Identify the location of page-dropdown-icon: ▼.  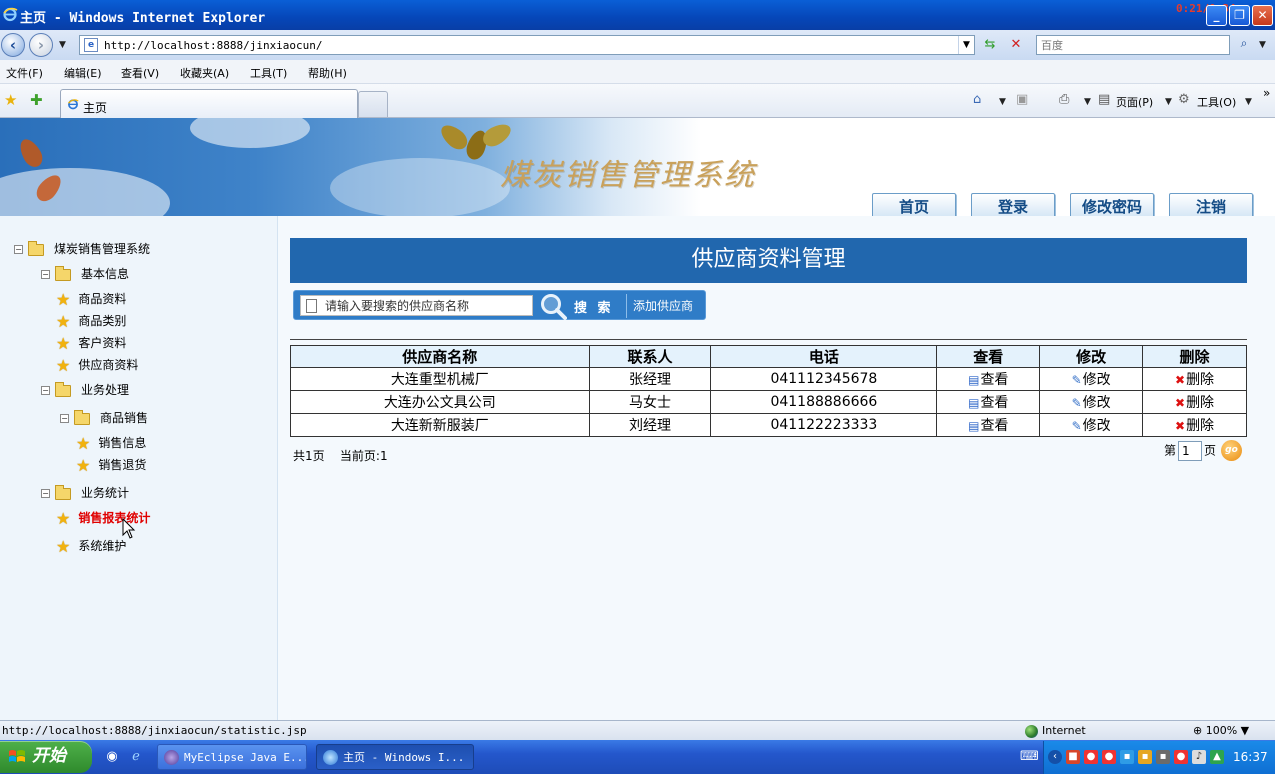
(1168, 102).